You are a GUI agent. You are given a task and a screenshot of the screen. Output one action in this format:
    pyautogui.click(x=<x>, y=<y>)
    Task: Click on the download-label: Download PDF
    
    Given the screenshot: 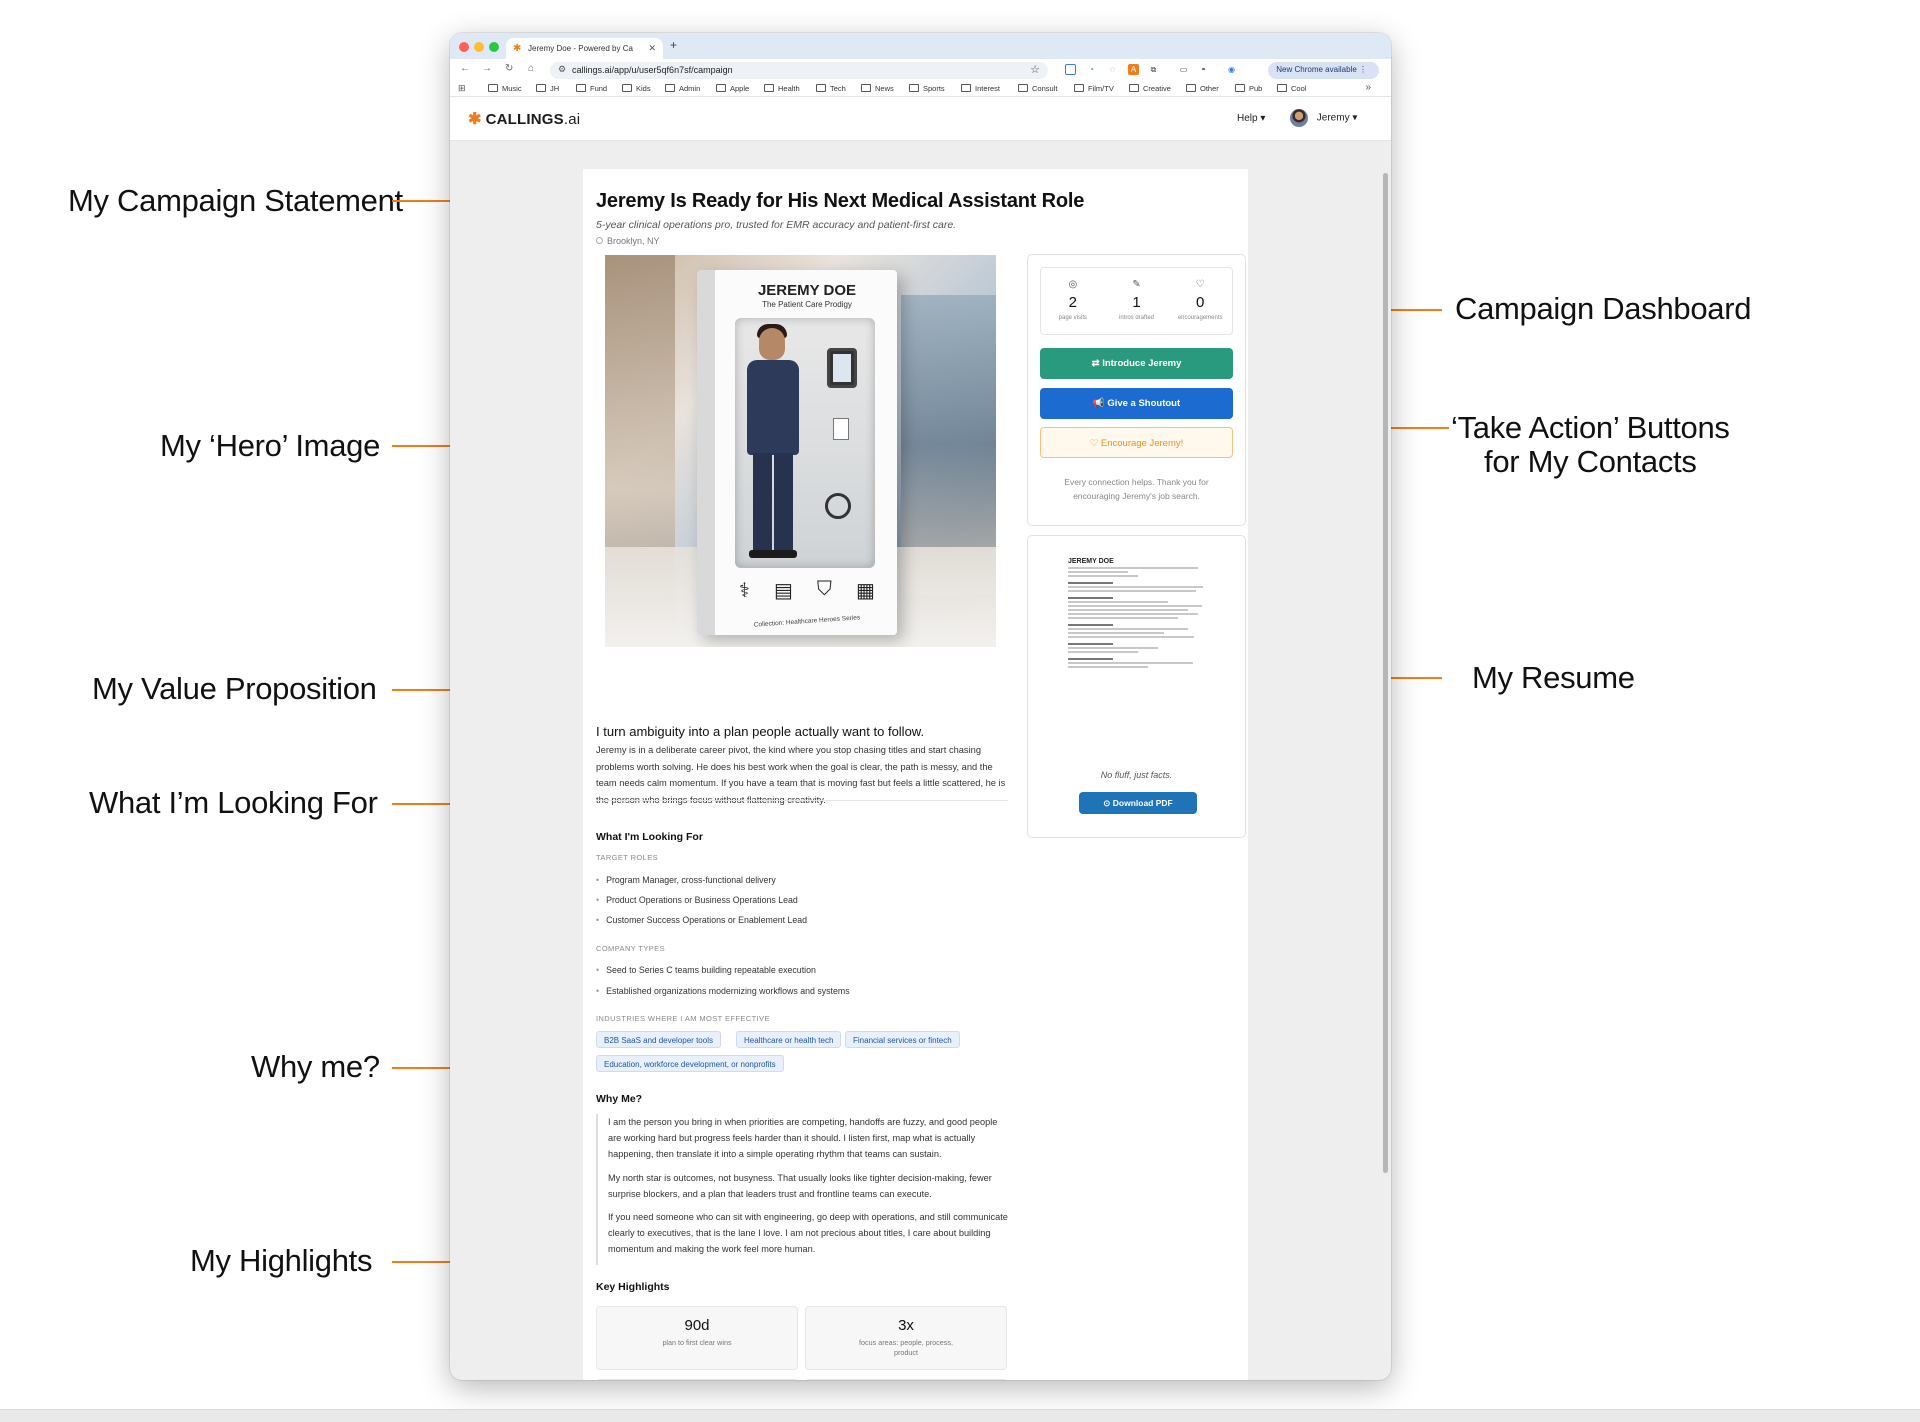 What is the action you would take?
    pyautogui.click(x=1142, y=803)
    